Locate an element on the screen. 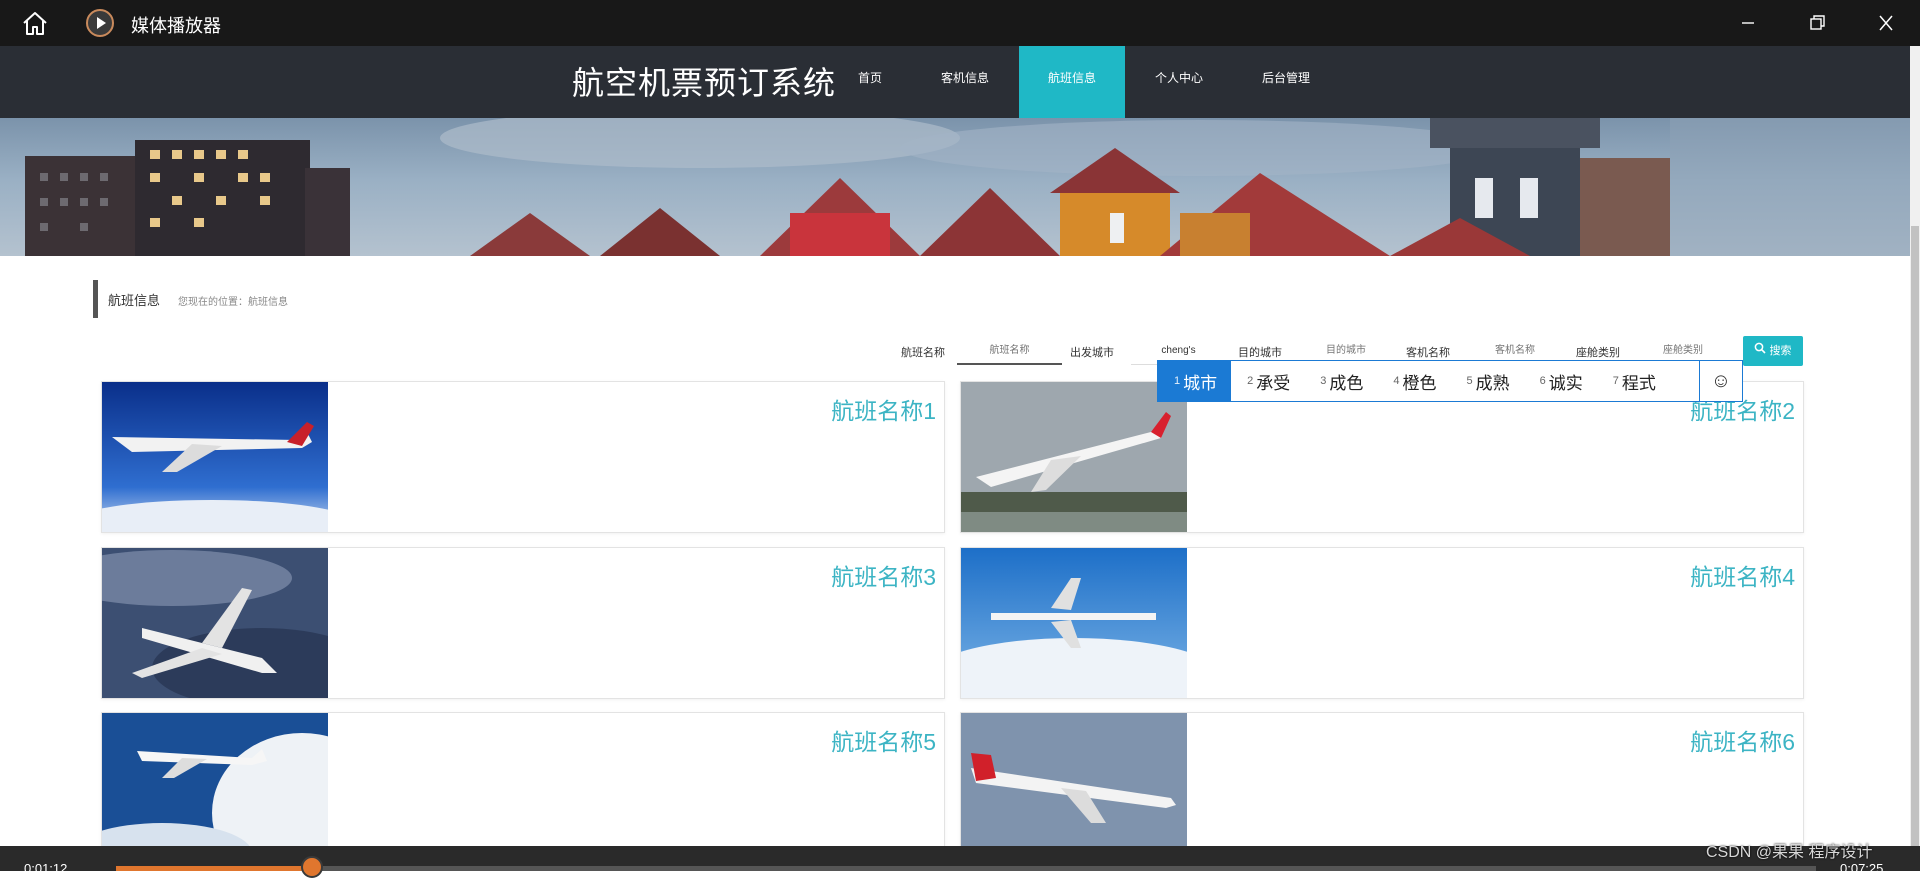 The image size is (1920, 878). departure-city-label: 出发城市 is located at coordinates (1092, 353).